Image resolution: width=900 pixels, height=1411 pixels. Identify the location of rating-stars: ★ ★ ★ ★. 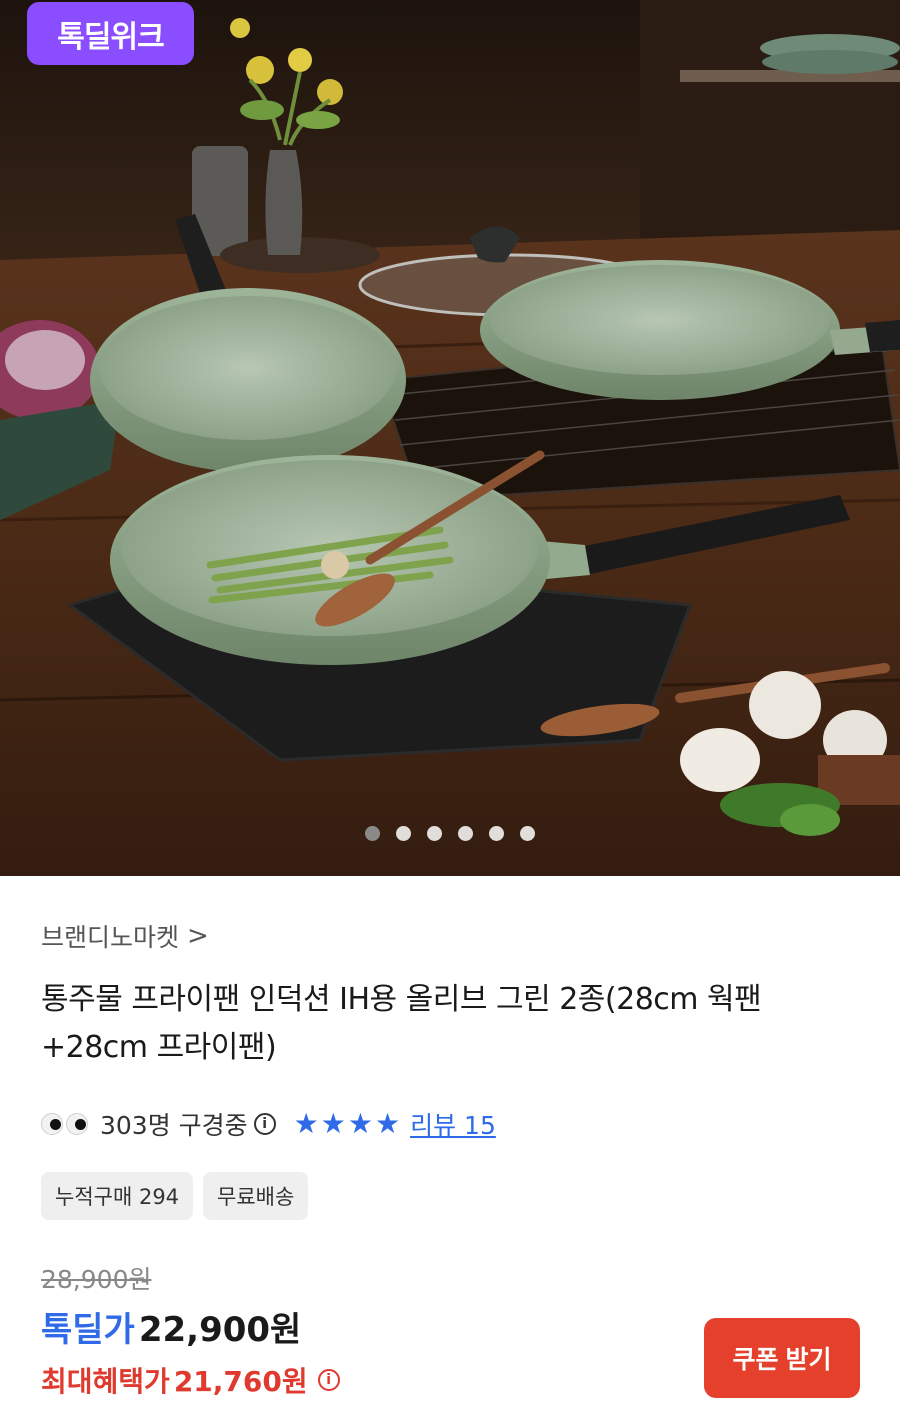
(347, 1124).